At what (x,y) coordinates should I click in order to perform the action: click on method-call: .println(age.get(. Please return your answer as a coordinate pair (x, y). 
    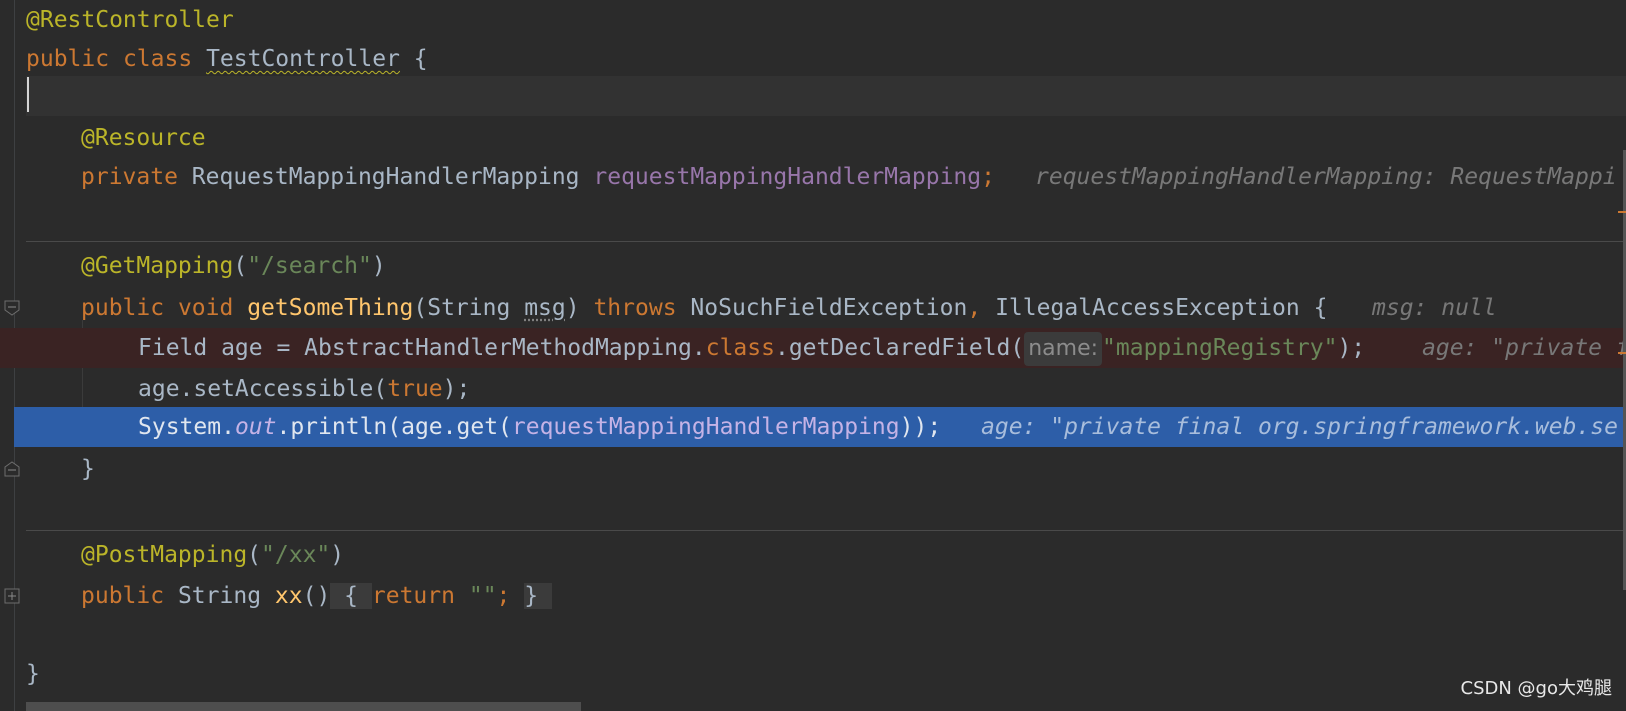
    Looking at the image, I should click on (394, 427).